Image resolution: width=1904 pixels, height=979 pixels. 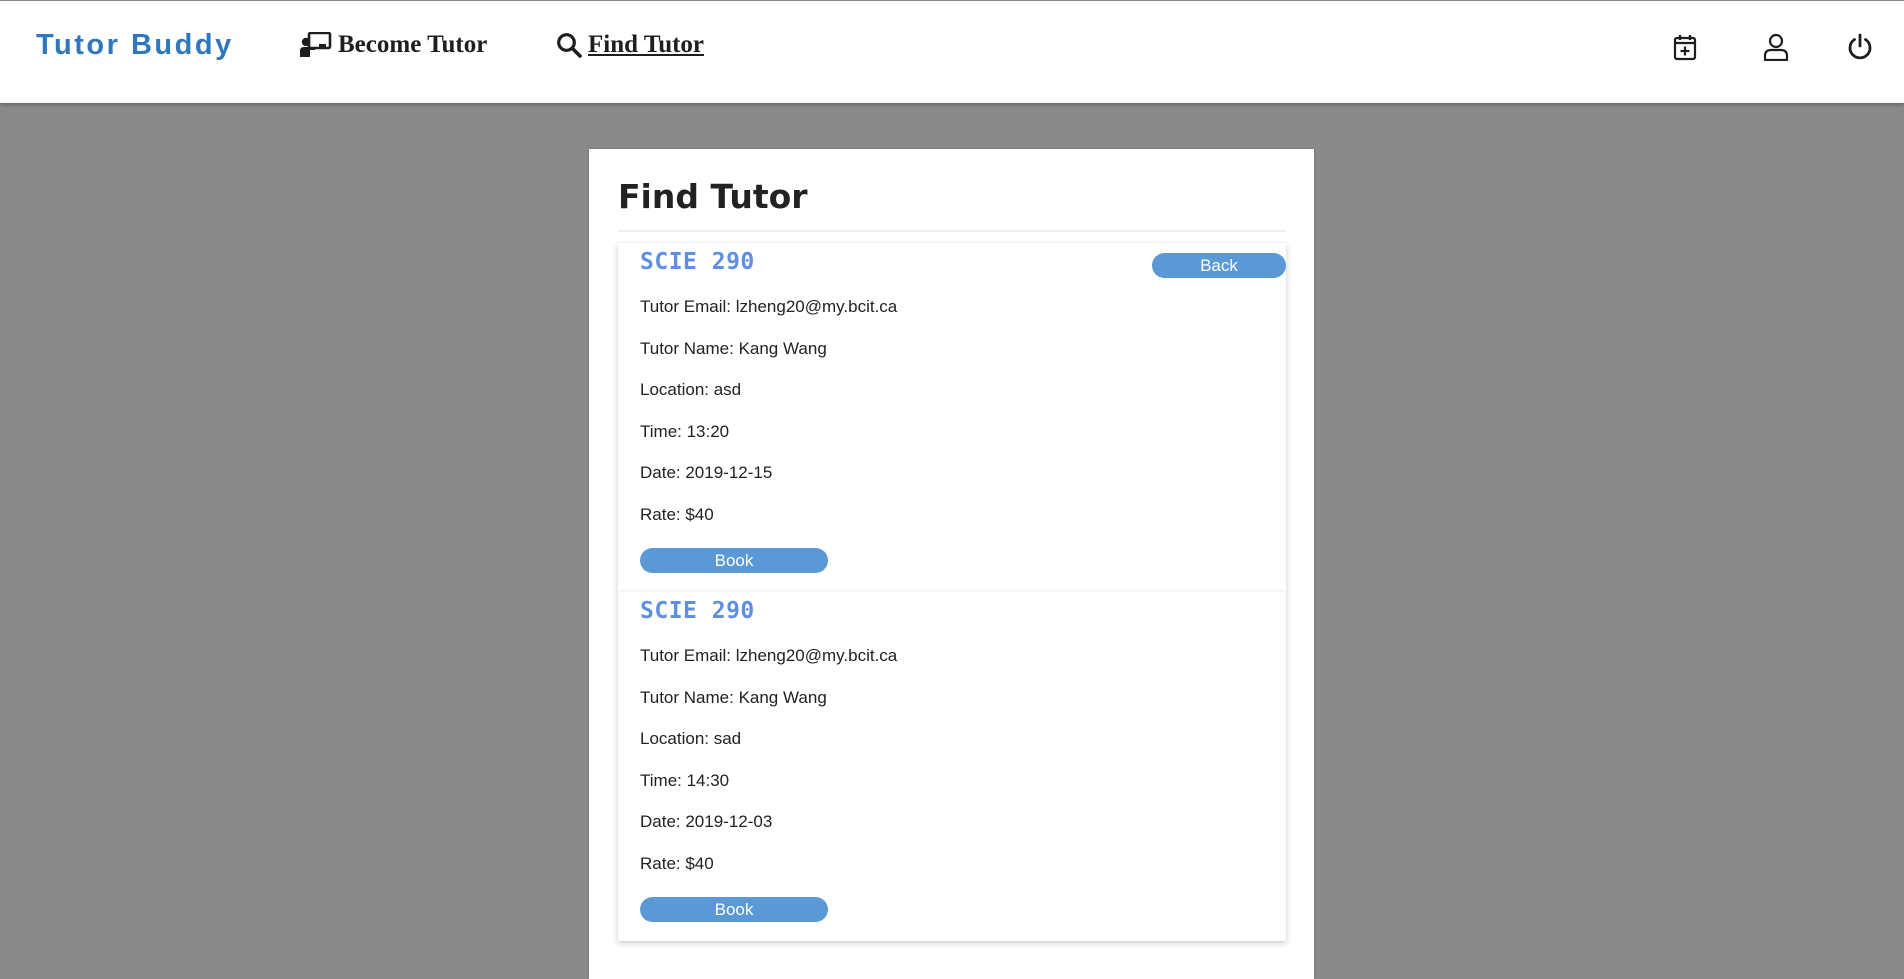 What do you see at coordinates (685, 431) in the screenshot?
I see `tutor-time: Time: 13:20` at bounding box center [685, 431].